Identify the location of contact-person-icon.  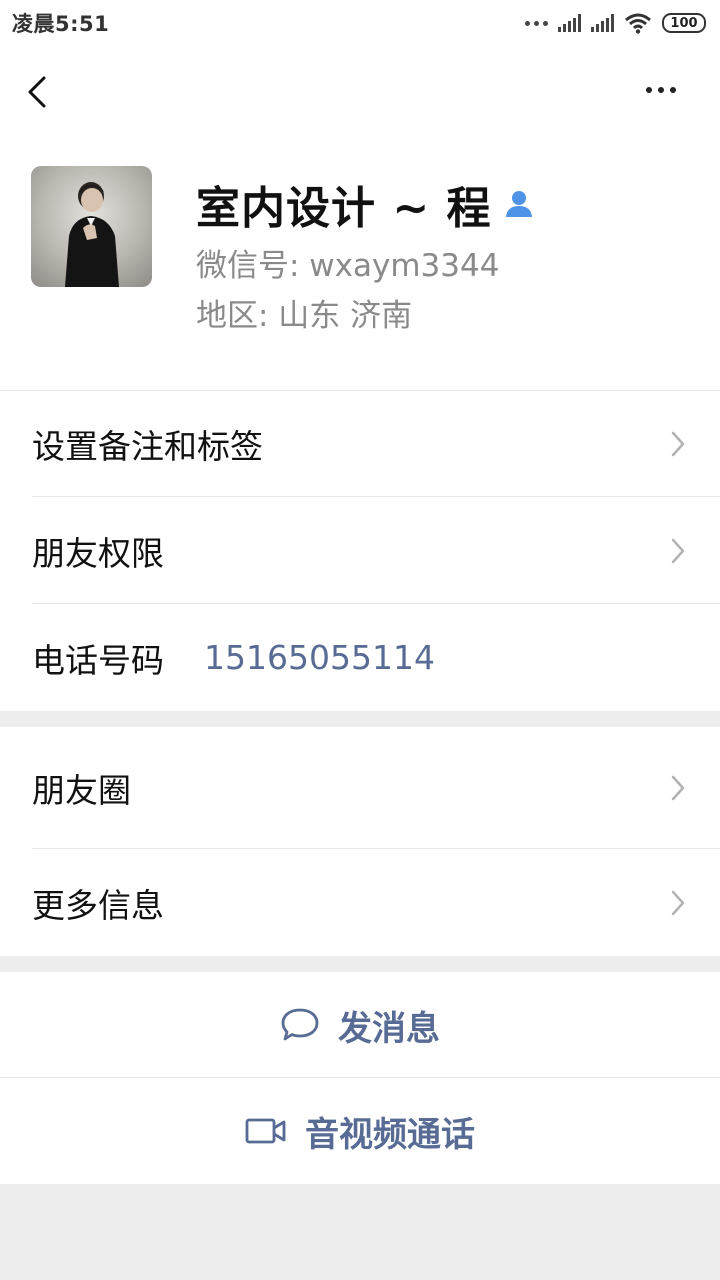
(518, 204).